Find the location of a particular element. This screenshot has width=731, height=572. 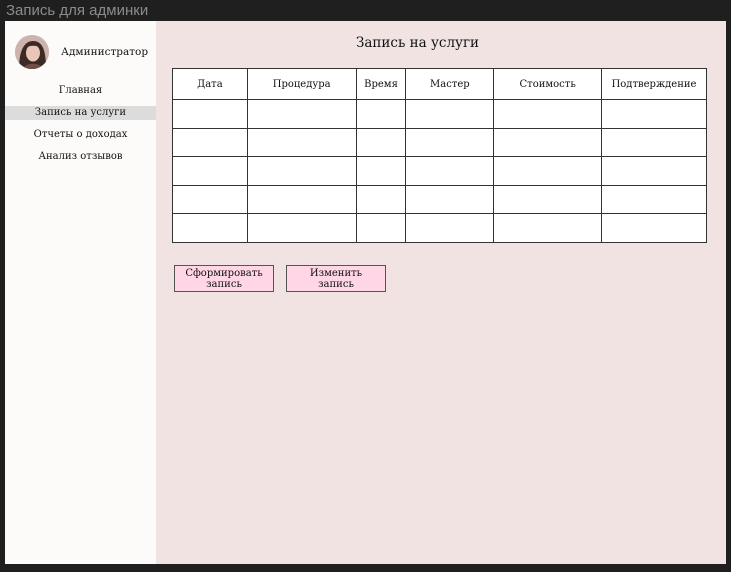

avatar is located at coordinates (32, 52).